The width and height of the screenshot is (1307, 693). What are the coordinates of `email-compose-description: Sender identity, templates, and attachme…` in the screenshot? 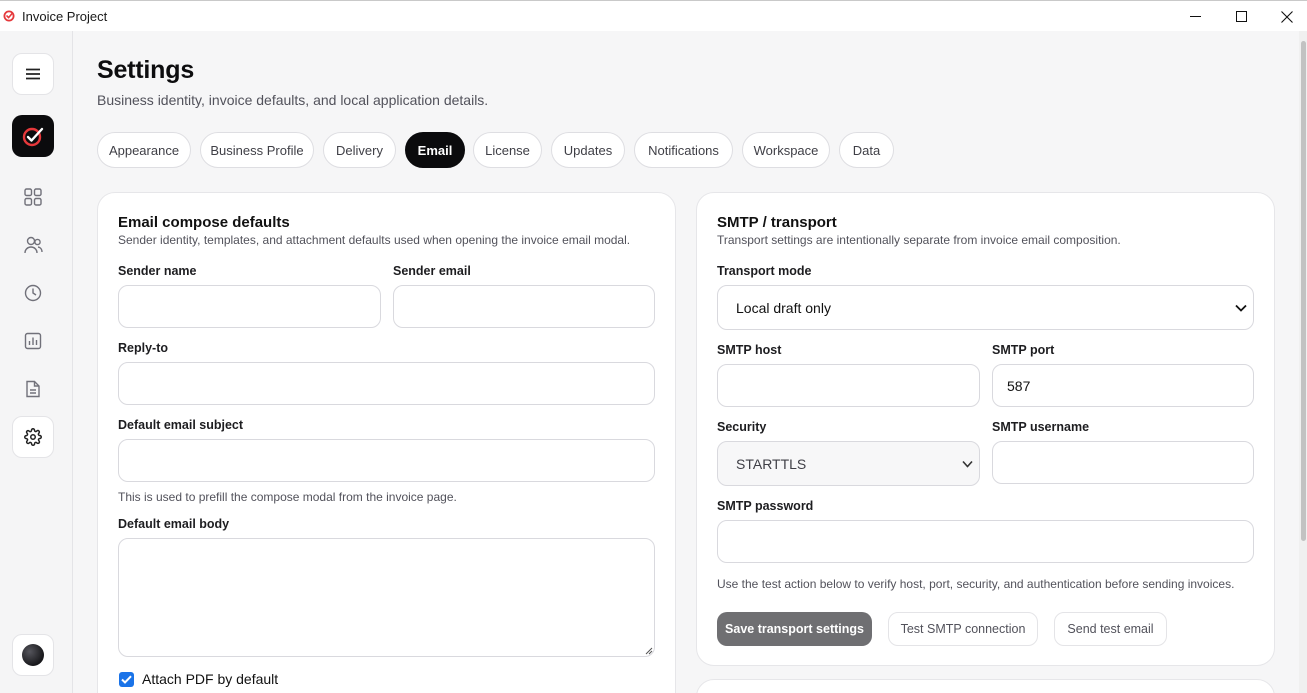 It's located at (374, 240).